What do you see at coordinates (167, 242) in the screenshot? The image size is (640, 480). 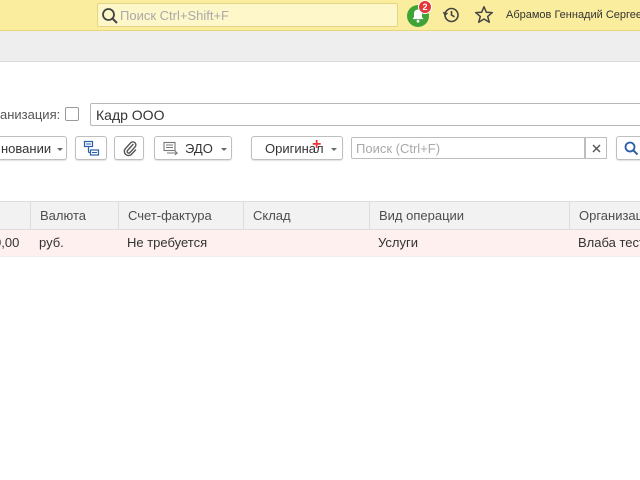 I see `cell-value: Не требуется` at bounding box center [167, 242].